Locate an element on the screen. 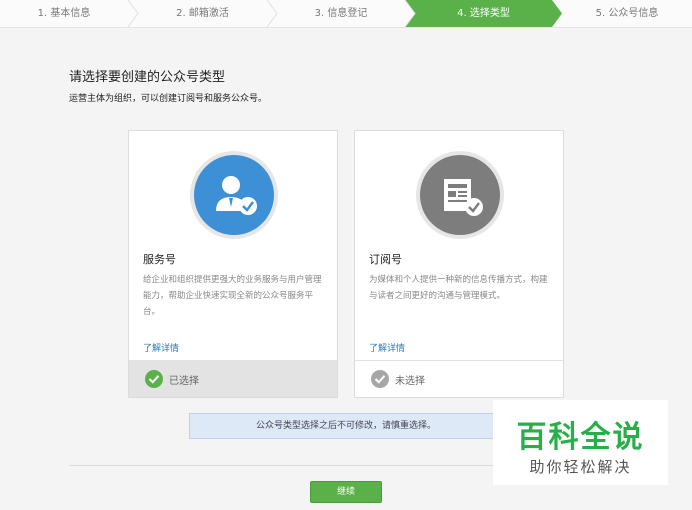 Image resolution: width=692 pixels, height=510 pixels. step-progress-bar: 1. 基本信息 2. 邮箱激活 3. 信息登记 4. 选择类型 5. 公众号信息 is located at coordinates (346, 14).